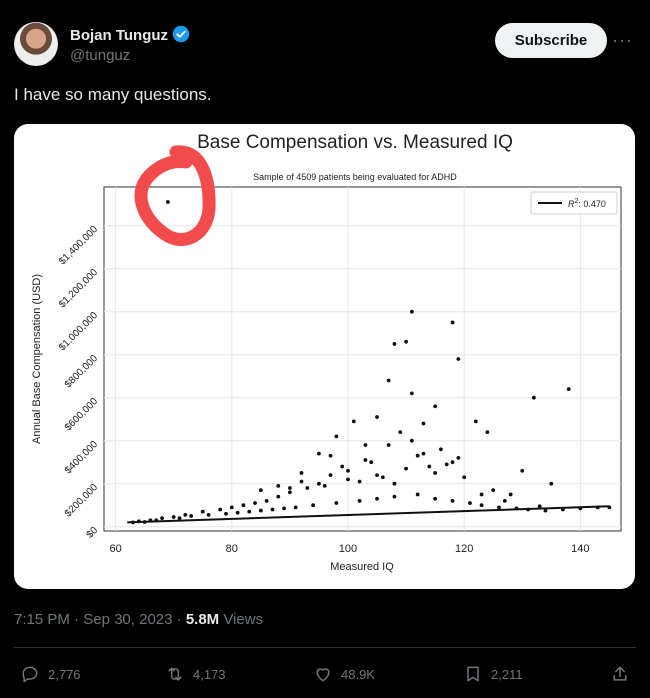 The image size is (650, 698). Describe the element at coordinates (42, 619) in the screenshot. I see `tweet-time: 7:15 PM` at that location.